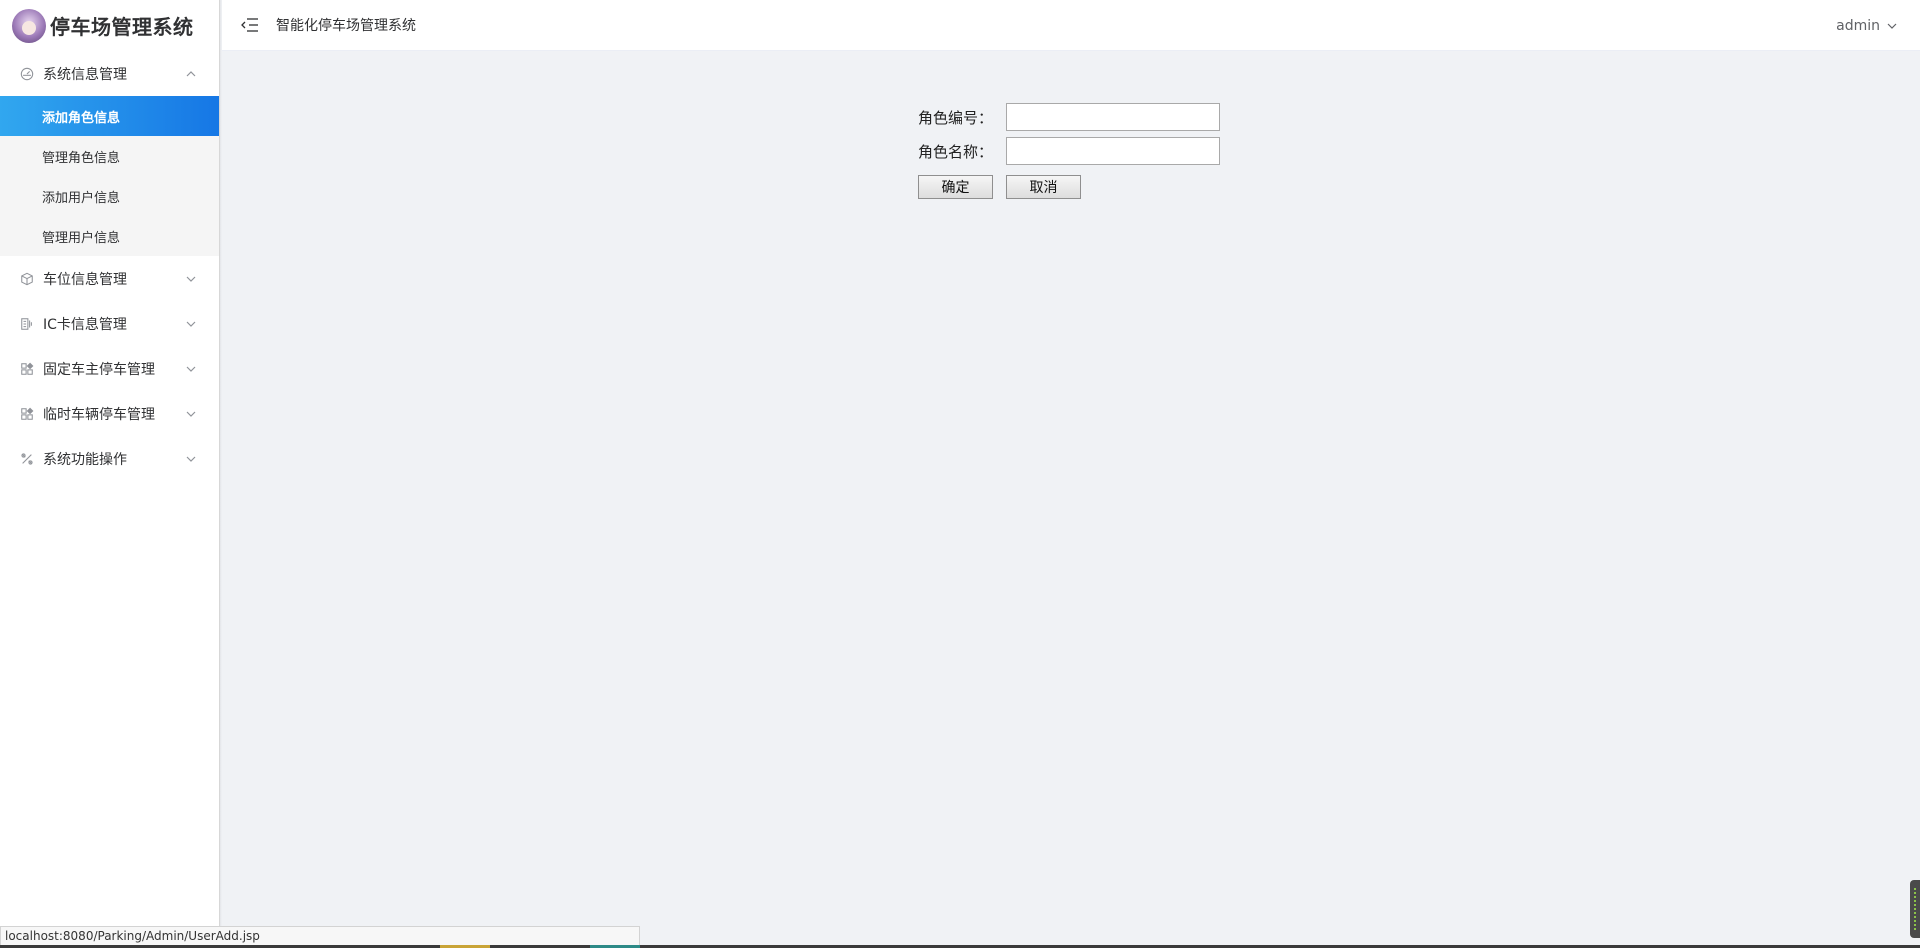 This screenshot has width=1920, height=948. Describe the element at coordinates (29, 25) in the screenshot. I see `logo-avatar` at that location.